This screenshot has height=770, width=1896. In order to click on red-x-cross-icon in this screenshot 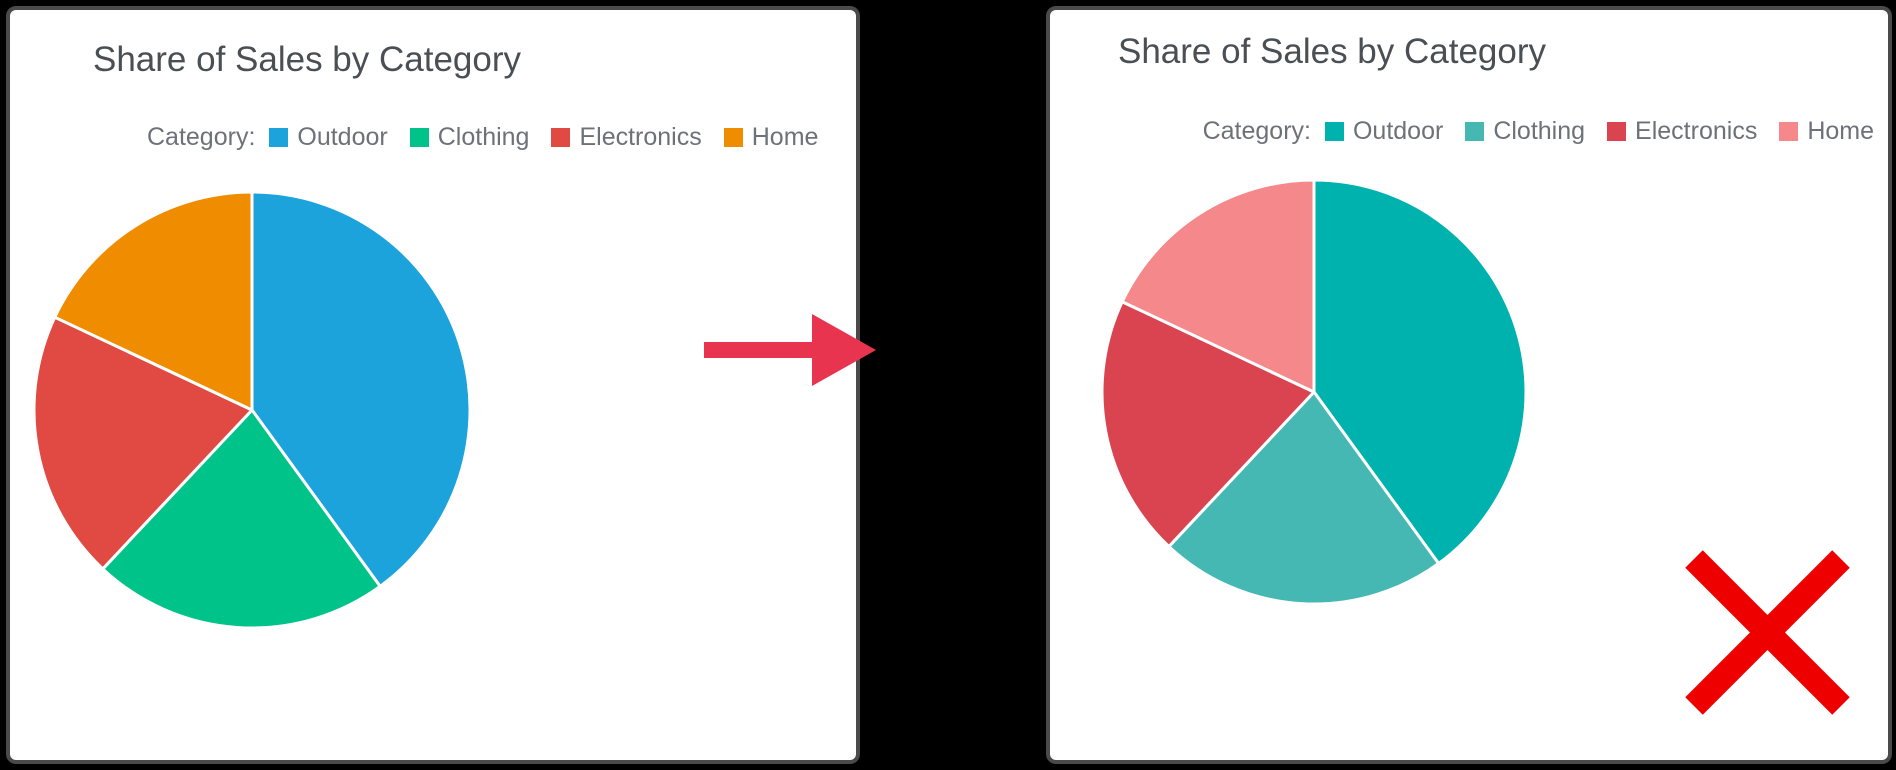, I will do `click(1767, 632)`.